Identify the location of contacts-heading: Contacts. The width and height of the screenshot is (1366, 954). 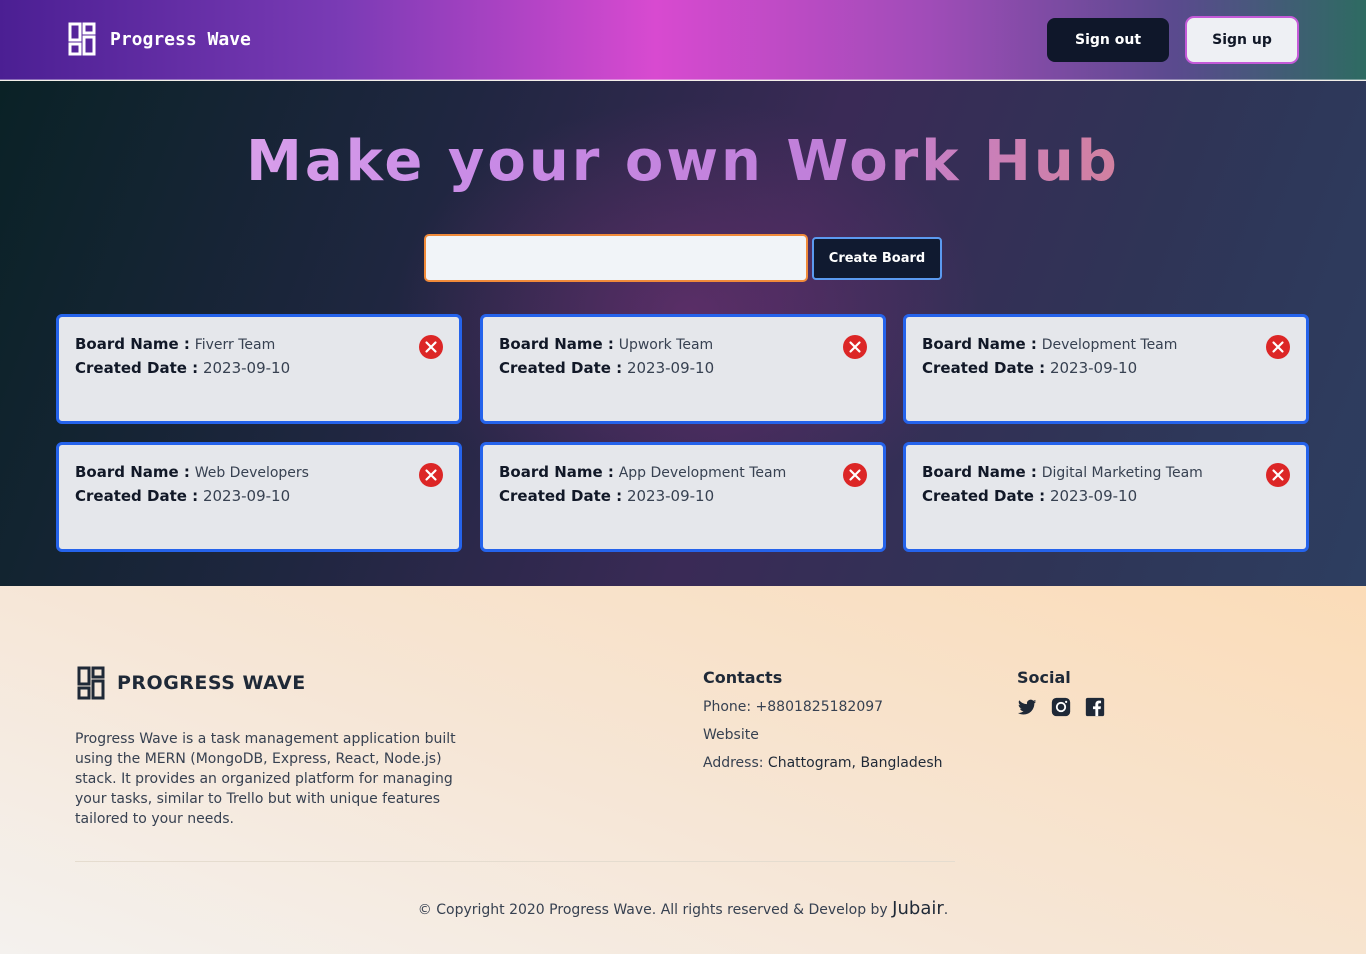
(743, 677).